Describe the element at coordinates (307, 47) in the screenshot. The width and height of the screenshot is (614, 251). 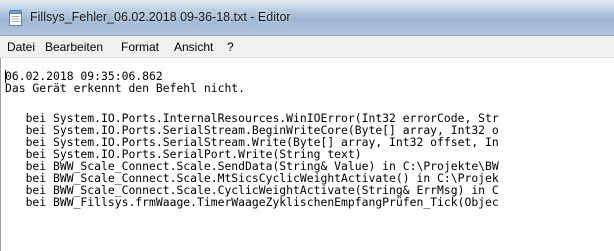
I see `menu-bar: Datei Bearbeiten Format Ansicht ?` at that location.